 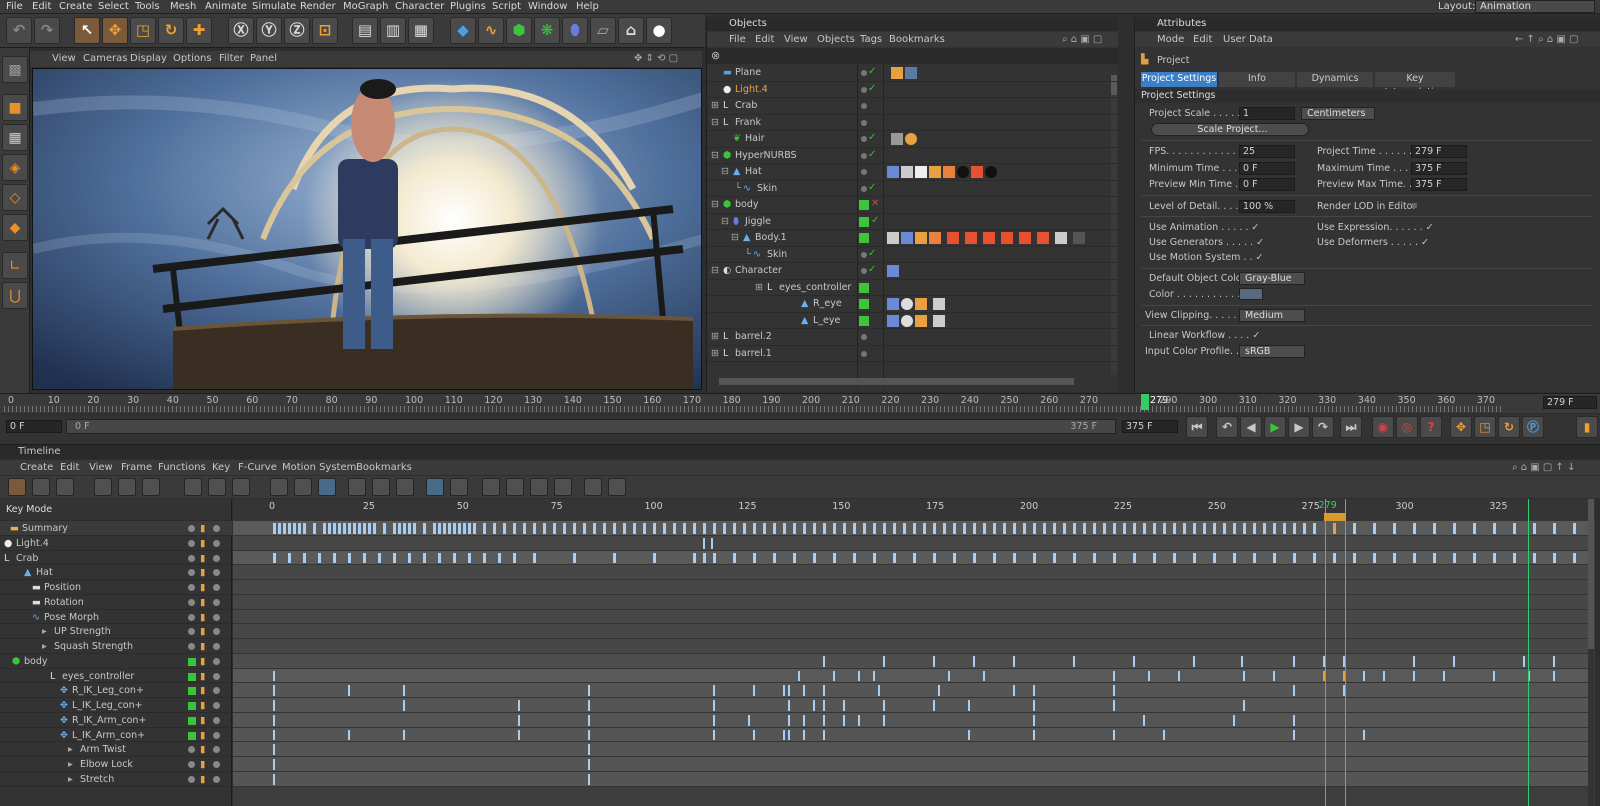 I want to click on go-to-end-button: ⏭, so click(x=1351, y=427).